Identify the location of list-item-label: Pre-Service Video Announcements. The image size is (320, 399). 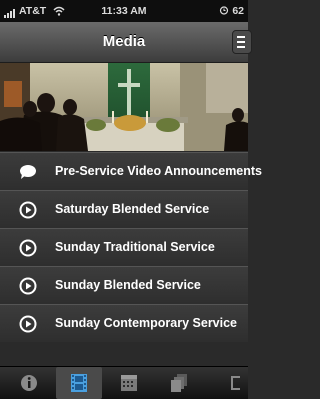
(159, 171).